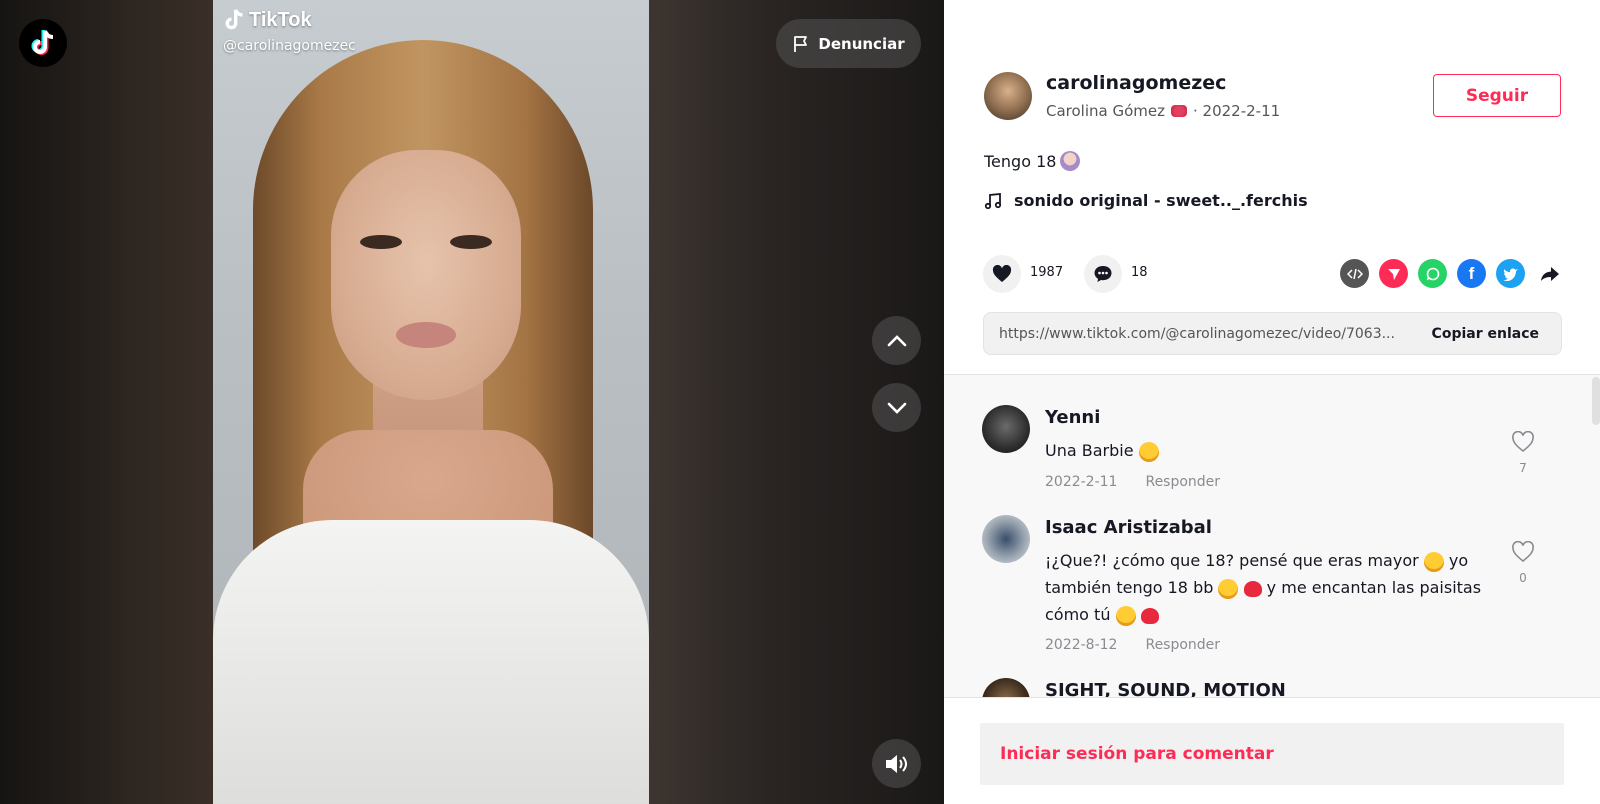 The image size is (1600, 804). I want to click on comment-meta: 2022-8-12 Responder, so click(1132, 645).